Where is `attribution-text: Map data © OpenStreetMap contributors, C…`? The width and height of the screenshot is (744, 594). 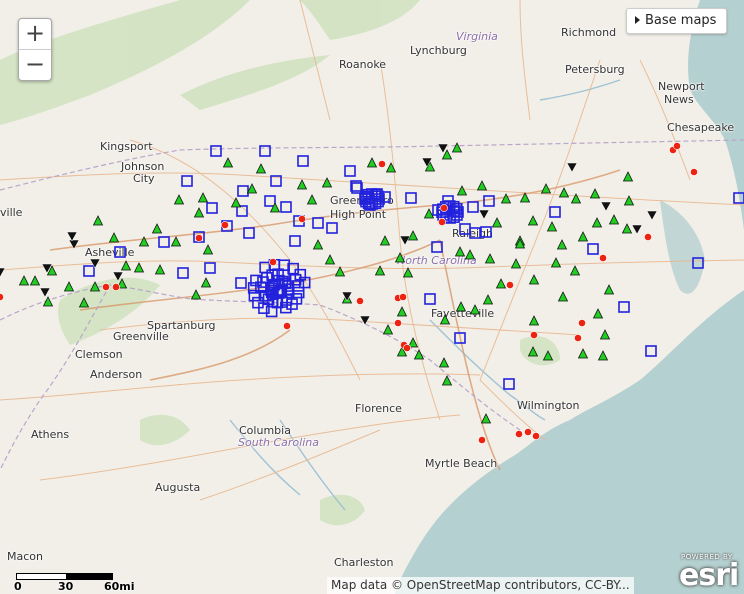
attribution-text: Map data © OpenStreetMap contributors, C… is located at coordinates (480, 585).